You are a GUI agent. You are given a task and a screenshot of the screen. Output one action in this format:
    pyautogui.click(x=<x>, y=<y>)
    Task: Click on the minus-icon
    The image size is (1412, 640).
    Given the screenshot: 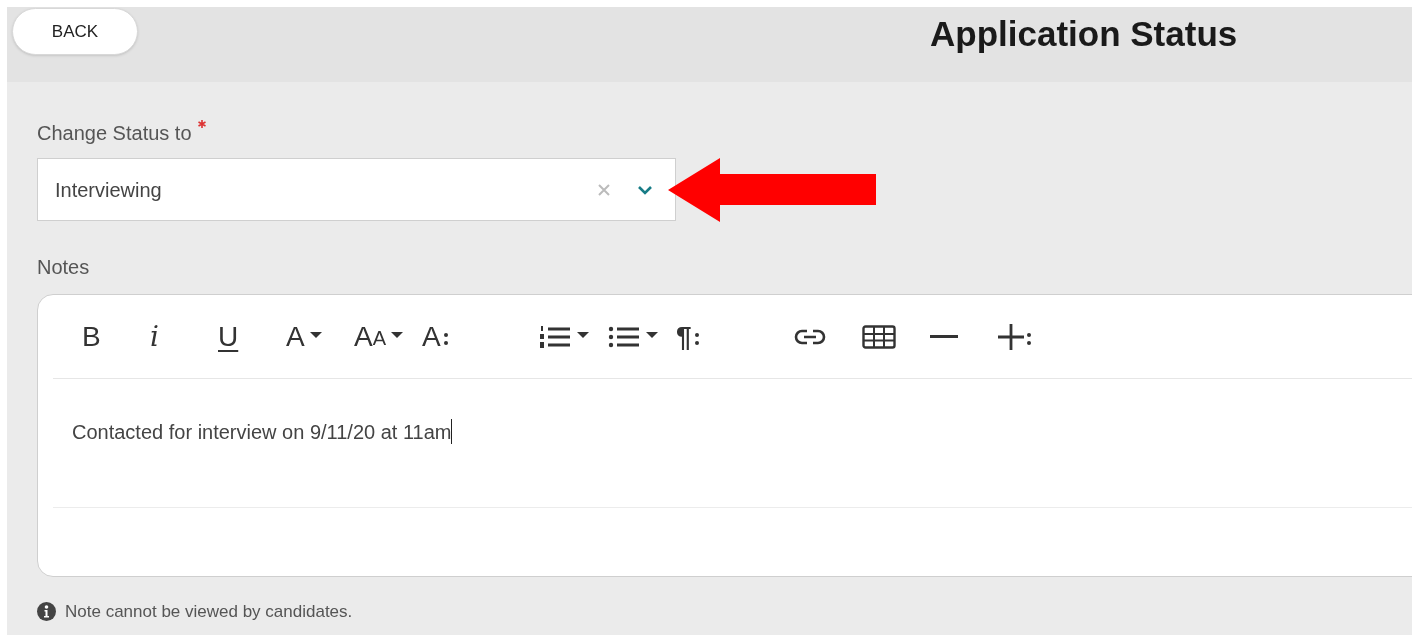 What is the action you would take?
    pyautogui.click(x=944, y=336)
    